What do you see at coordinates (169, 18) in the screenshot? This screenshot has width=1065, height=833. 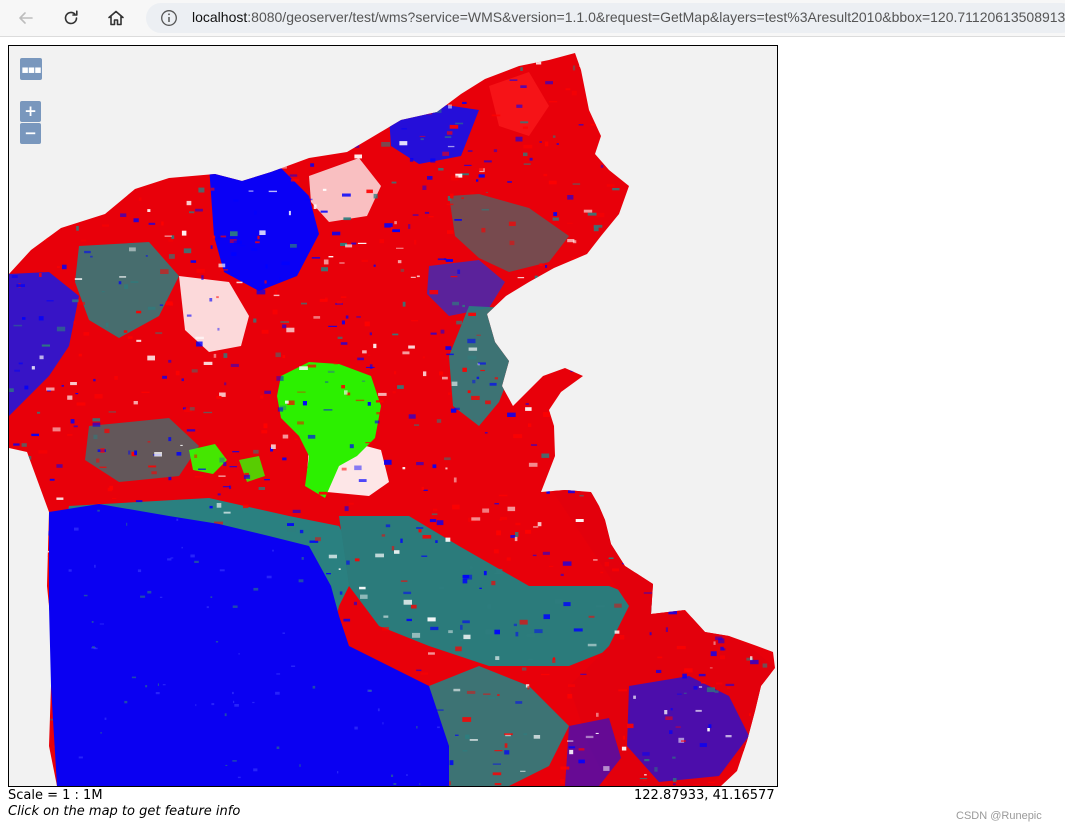 I see `info-icon` at bounding box center [169, 18].